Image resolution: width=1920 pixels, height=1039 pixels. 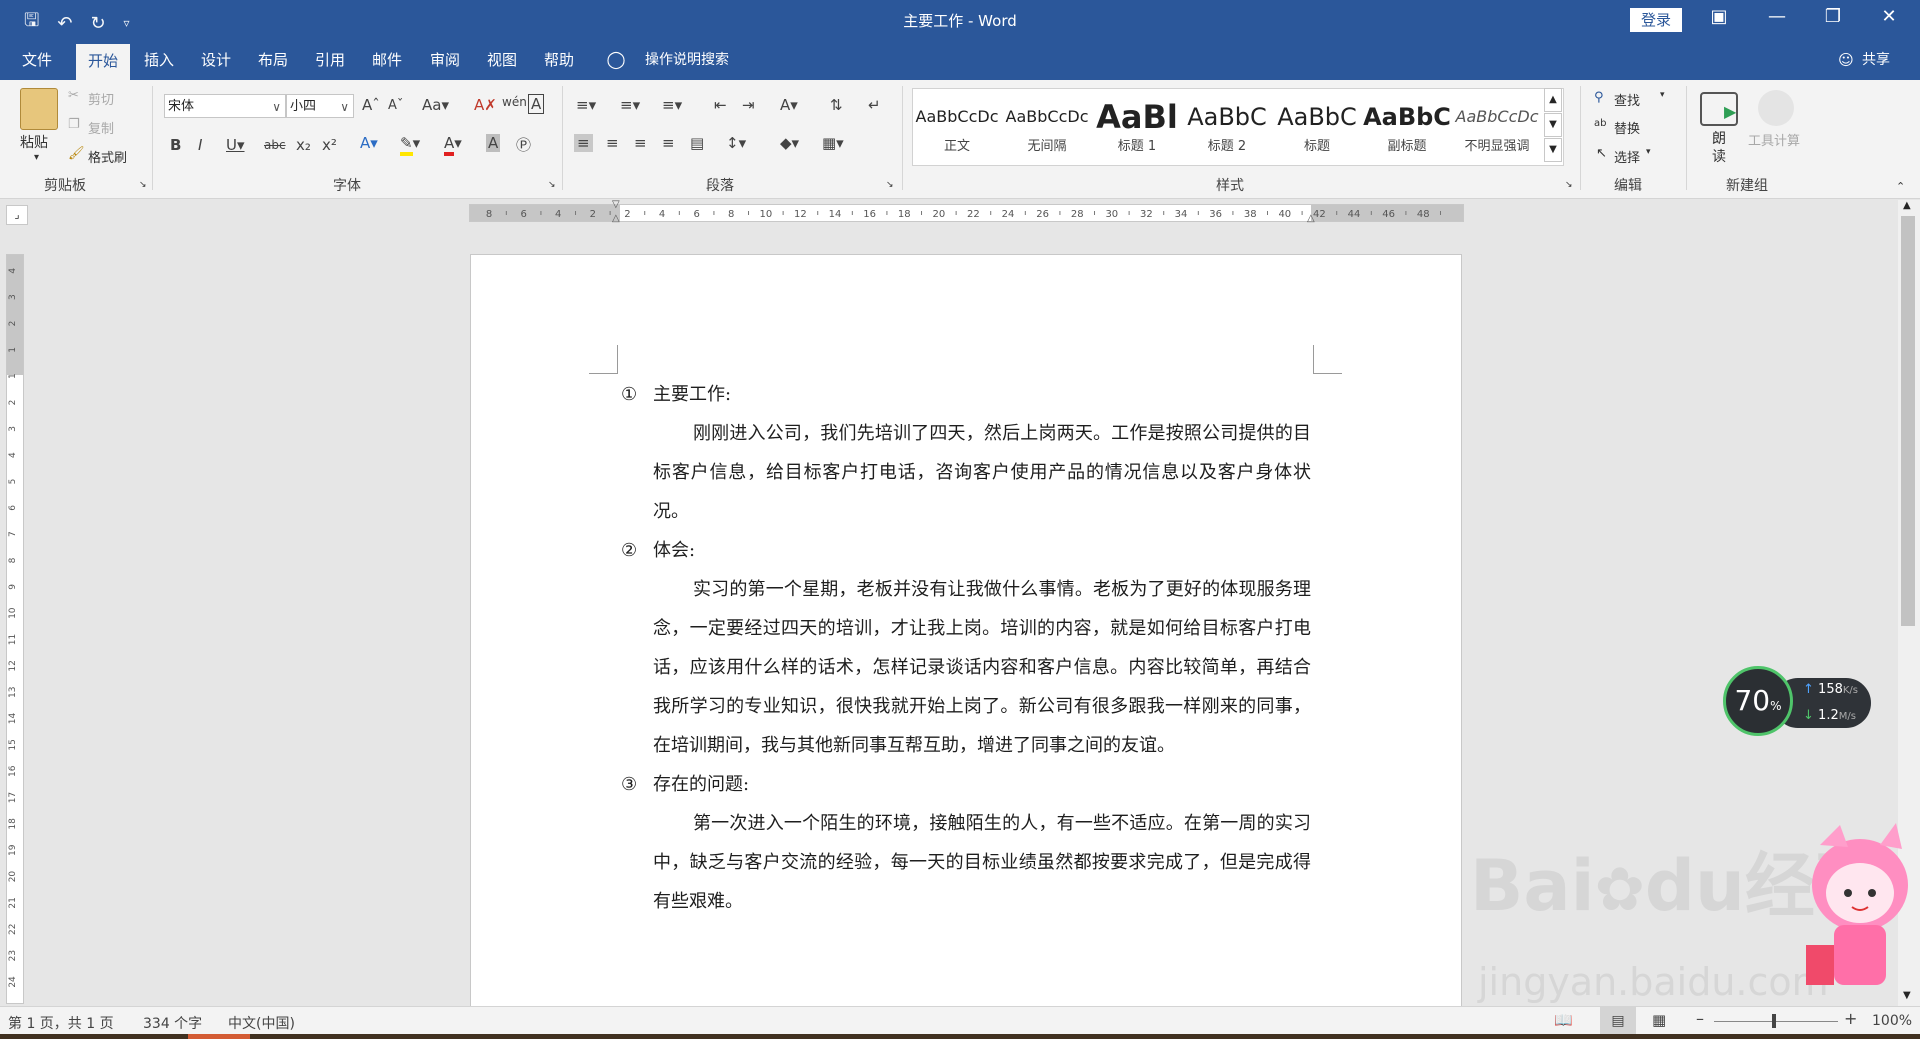 I want to click on paste-icon, so click(x=39, y=109).